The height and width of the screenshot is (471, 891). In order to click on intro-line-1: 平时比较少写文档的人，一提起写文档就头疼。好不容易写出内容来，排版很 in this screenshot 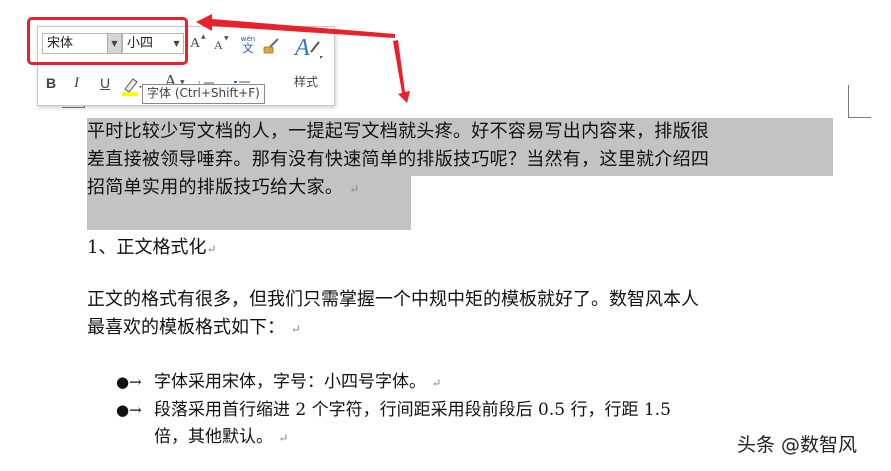, I will do `click(398, 131)`.